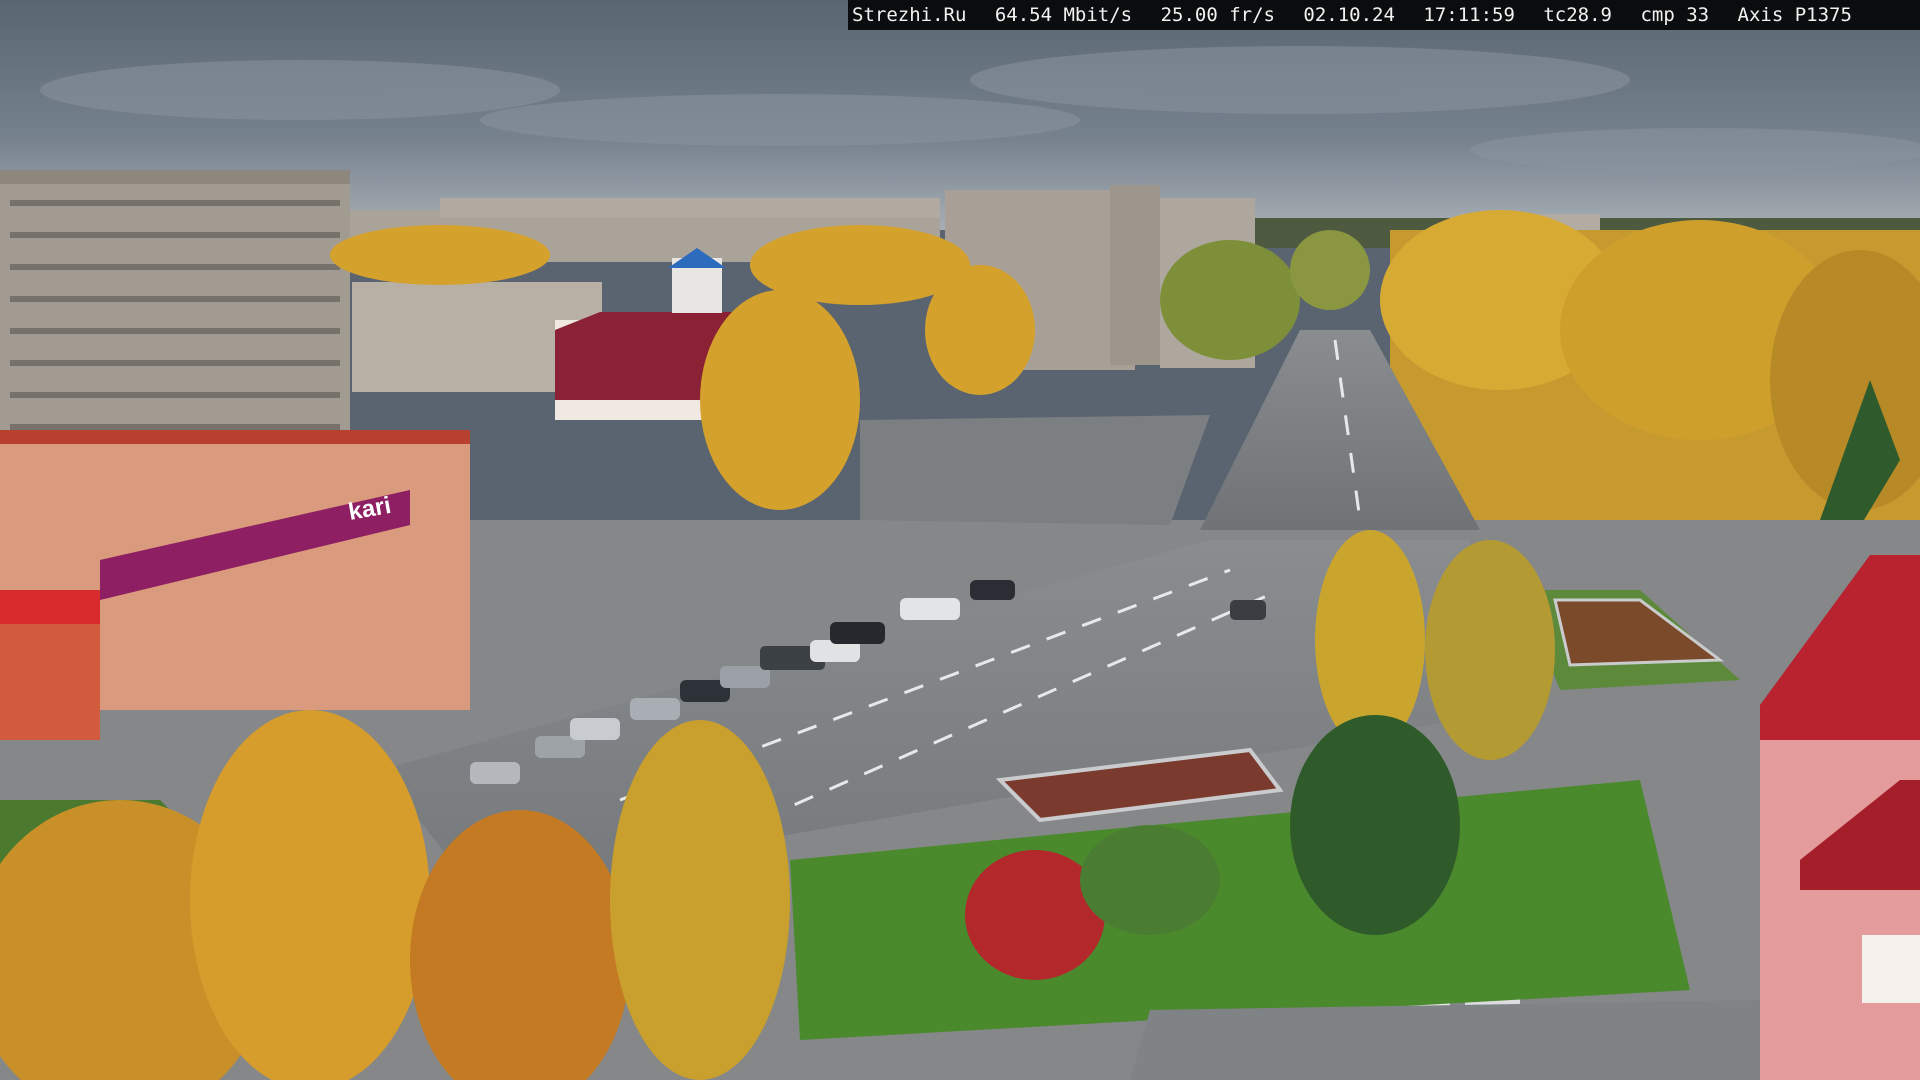  What do you see at coordinates (1794, 15) in the screenshot?
I see `overlay-camera-model: Axis P1375` at bounding box center [1794, 15].